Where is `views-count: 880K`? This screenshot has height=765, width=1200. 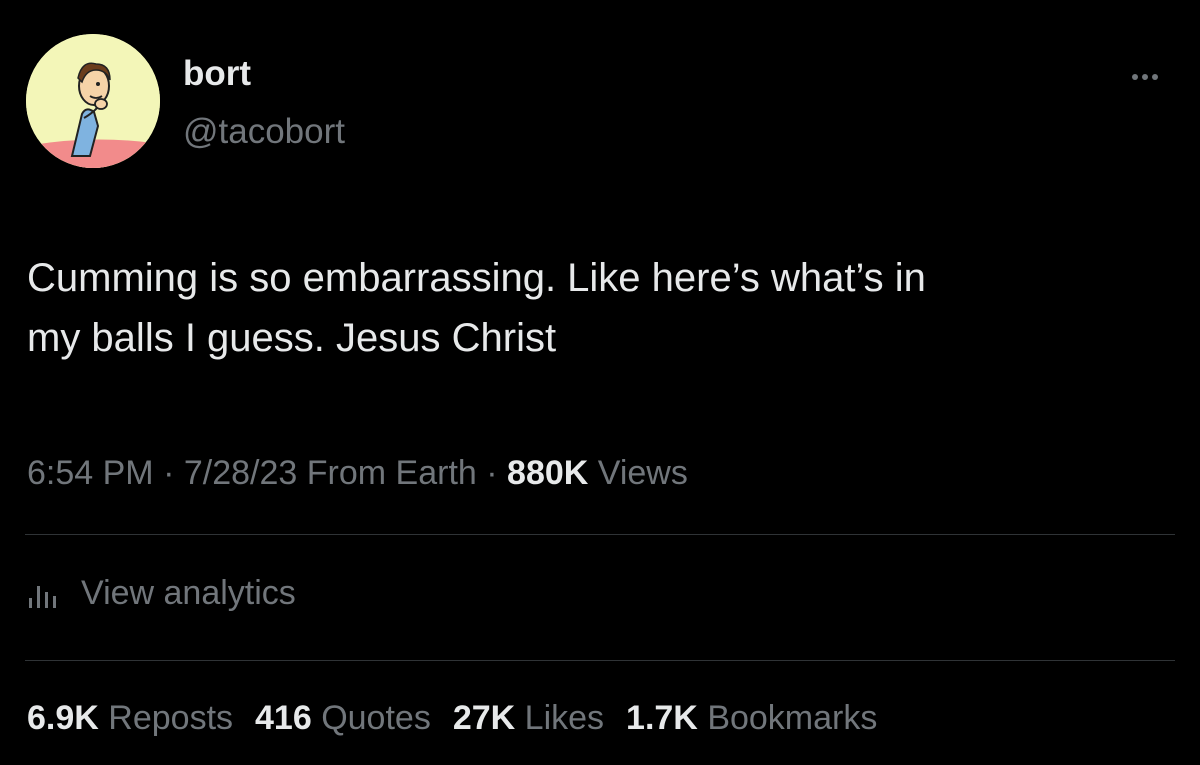
views-count: 880K is located at coordinates (548, 473).